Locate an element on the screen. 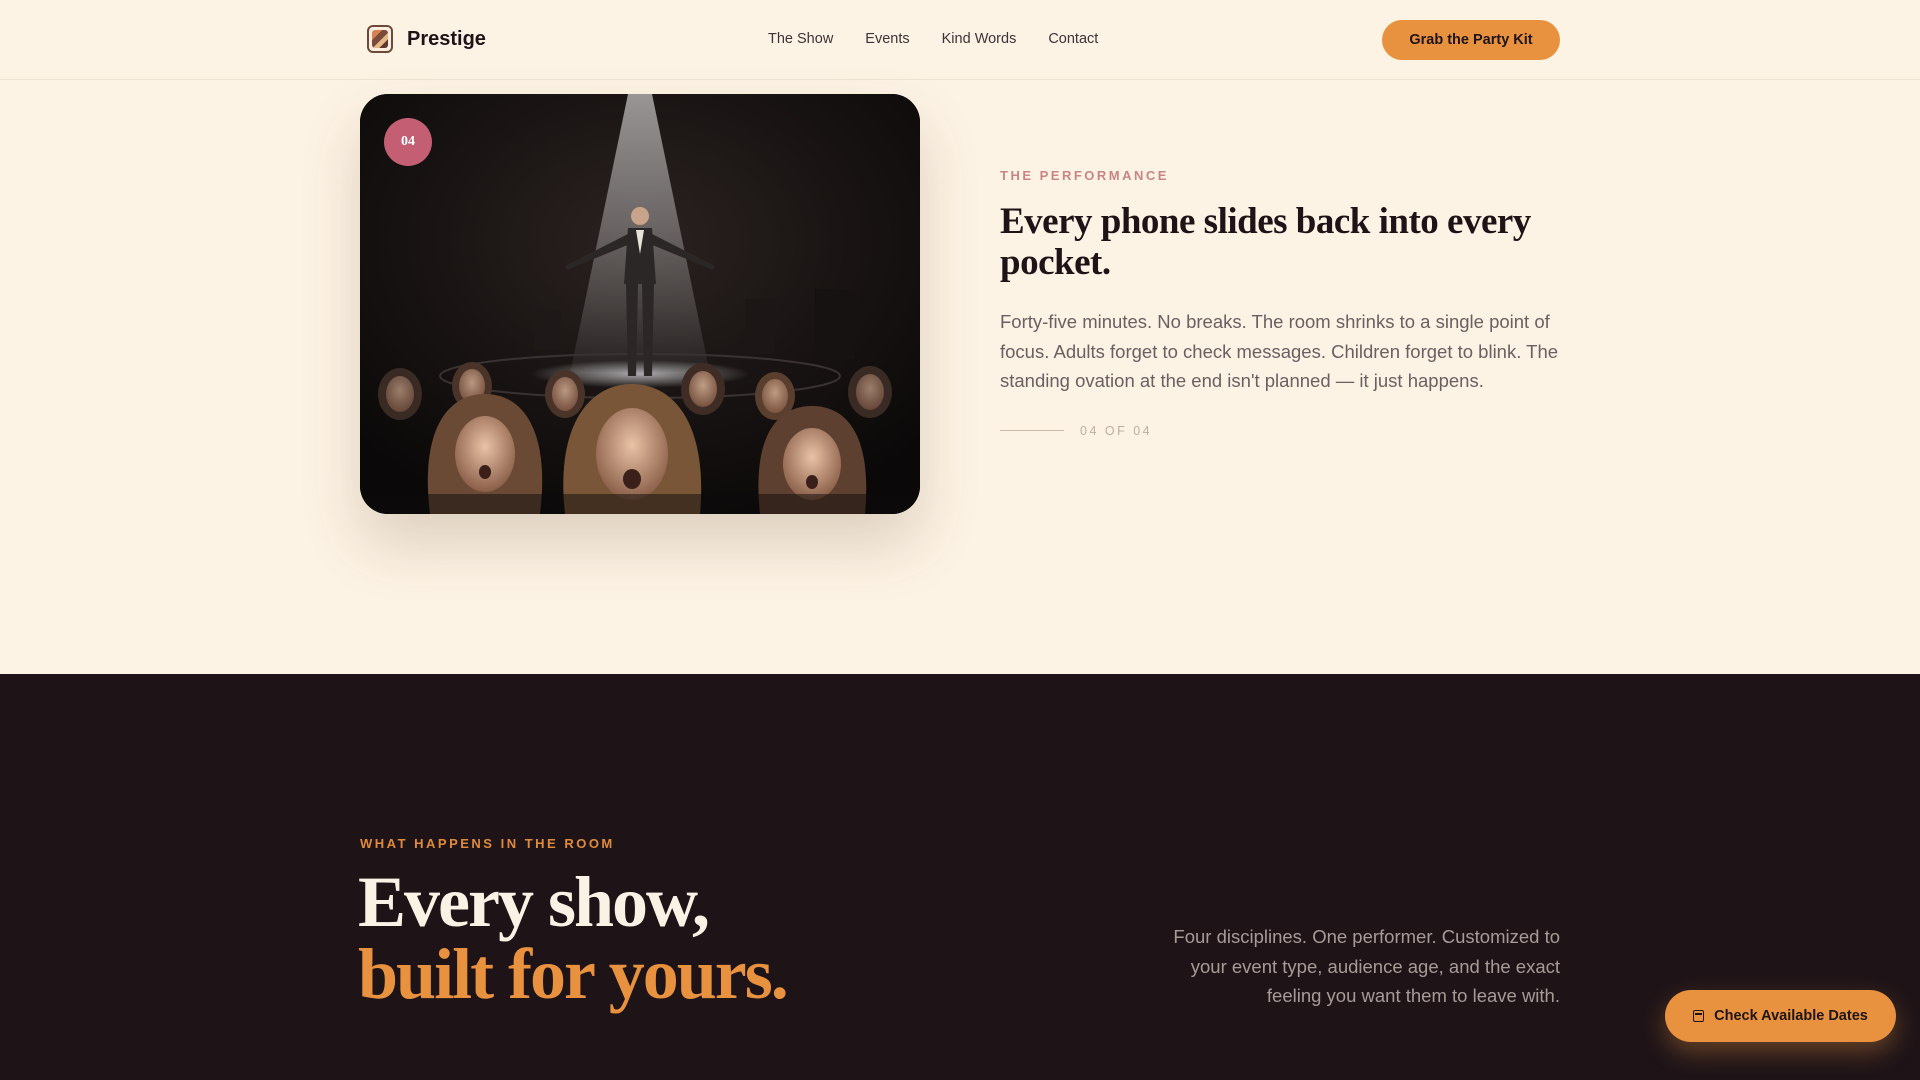 This screenshot has height=1080, width=1920. performance-image: 04 is located at coordinates (640, 304).